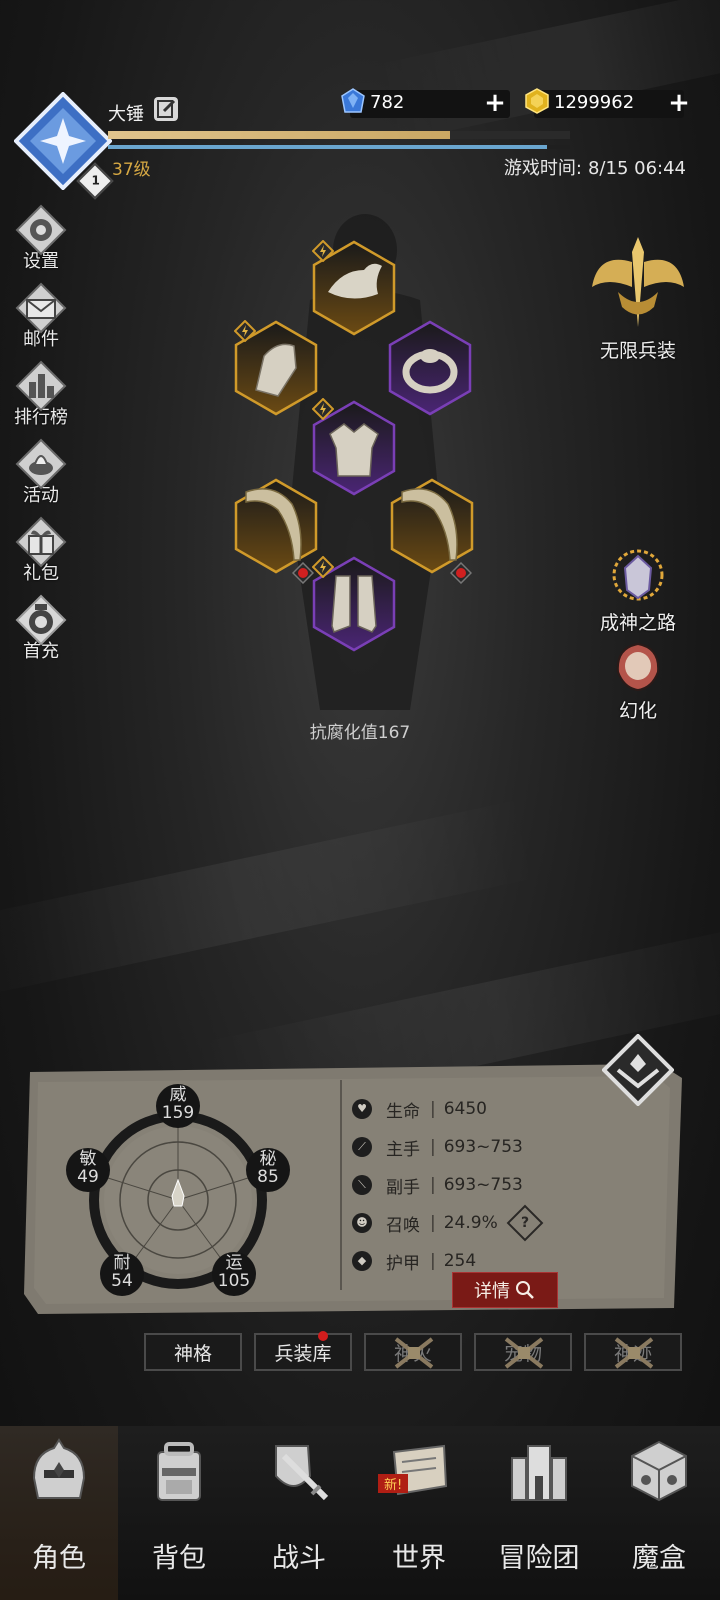  I want to click on attr-nai: 耐 54, so click(122, 1274).